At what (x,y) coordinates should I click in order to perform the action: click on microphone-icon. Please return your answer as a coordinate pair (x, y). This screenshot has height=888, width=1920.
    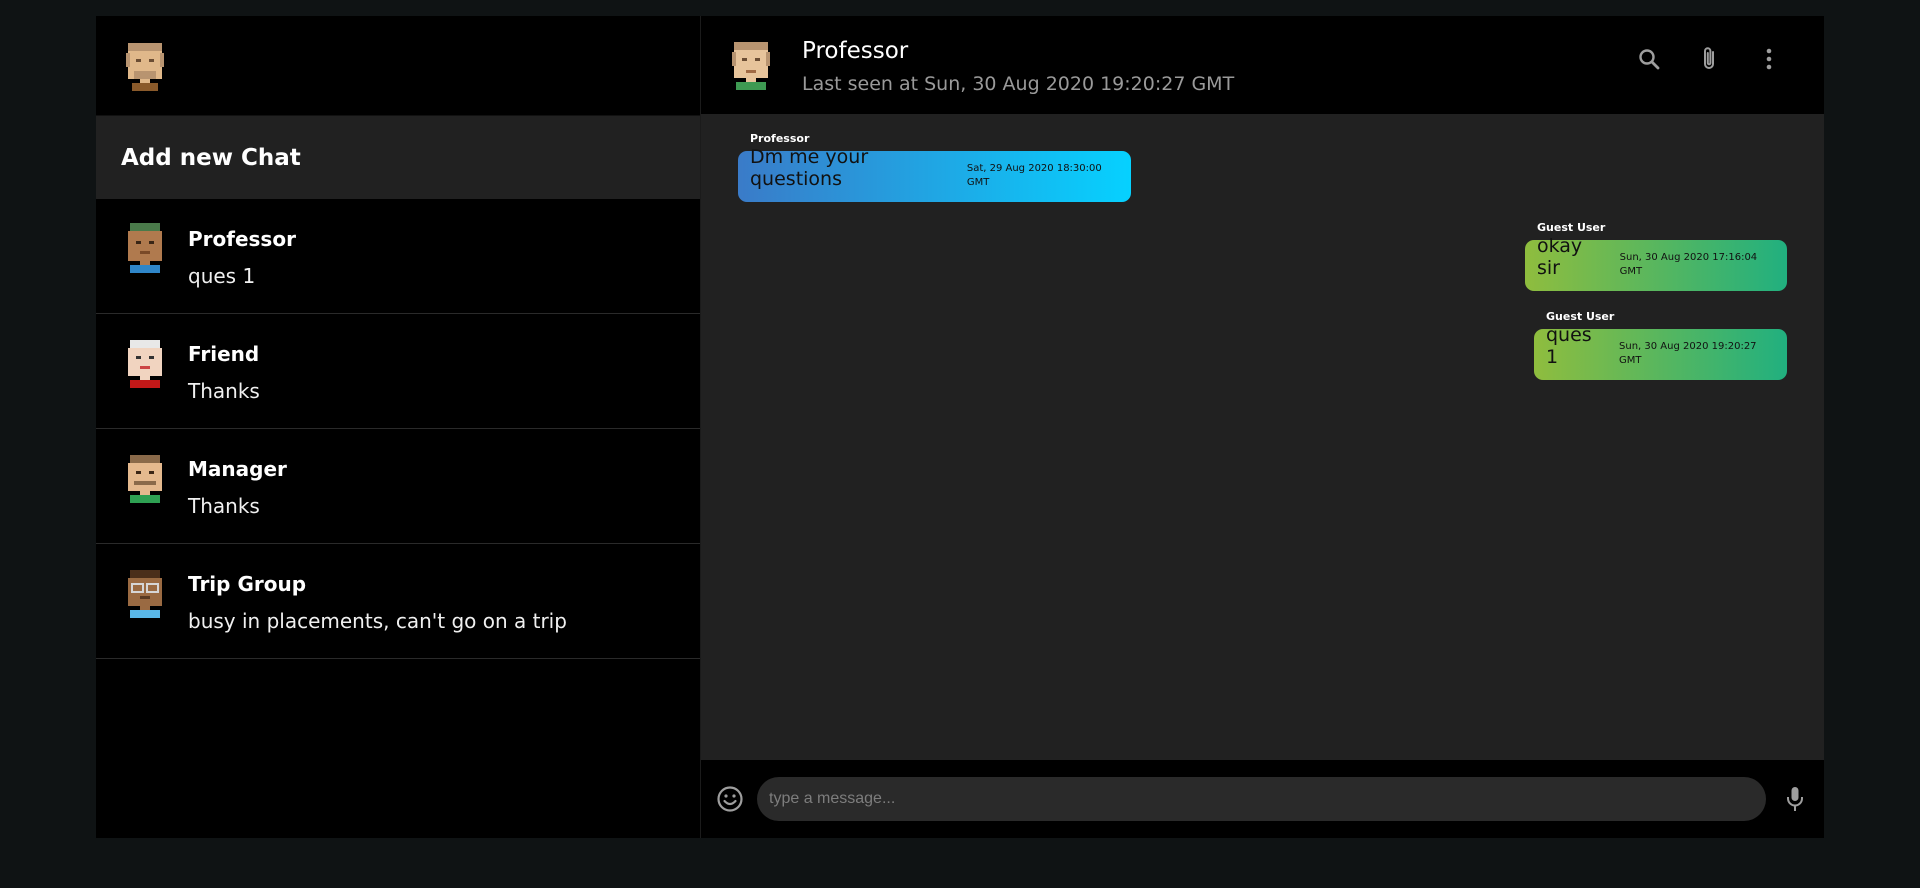
    Looking at the image, I should click on (1795, 799).